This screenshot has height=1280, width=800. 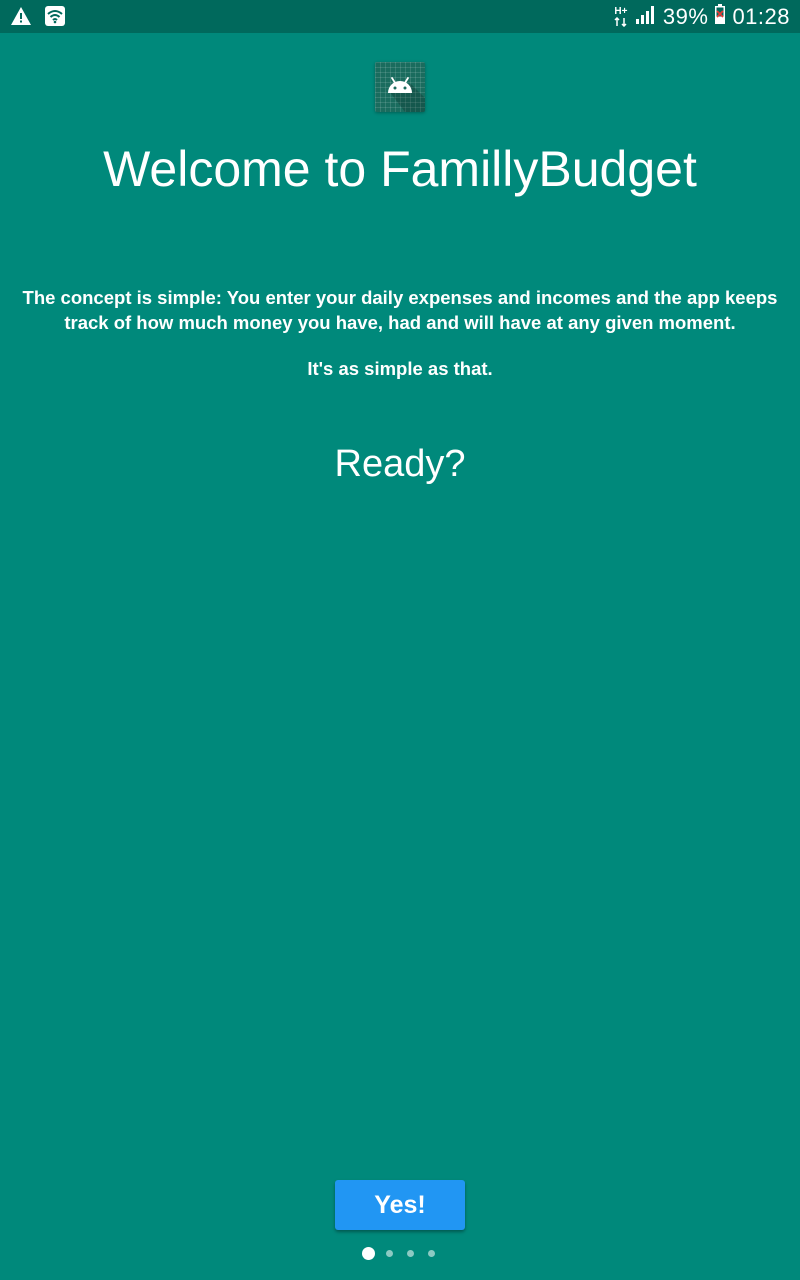 I want to click on battery-icon, so click(x=720, y=16).